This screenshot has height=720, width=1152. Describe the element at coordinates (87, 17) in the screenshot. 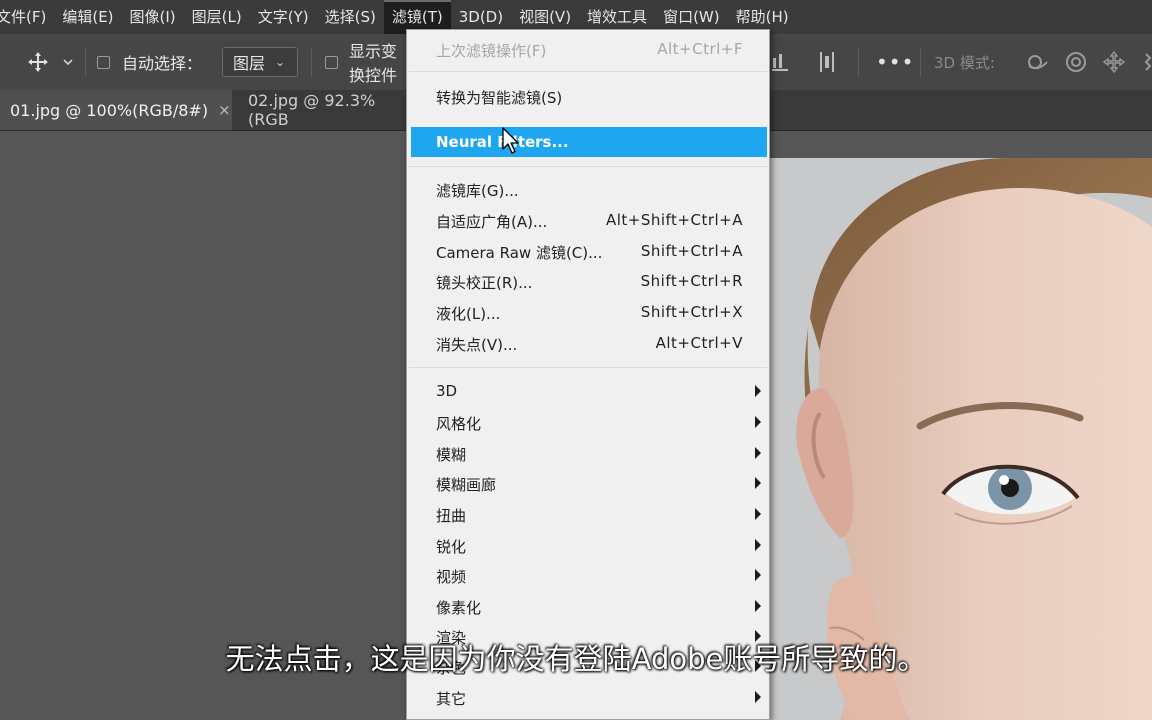

I see `menu-edit: 编辑(E)` at that location.